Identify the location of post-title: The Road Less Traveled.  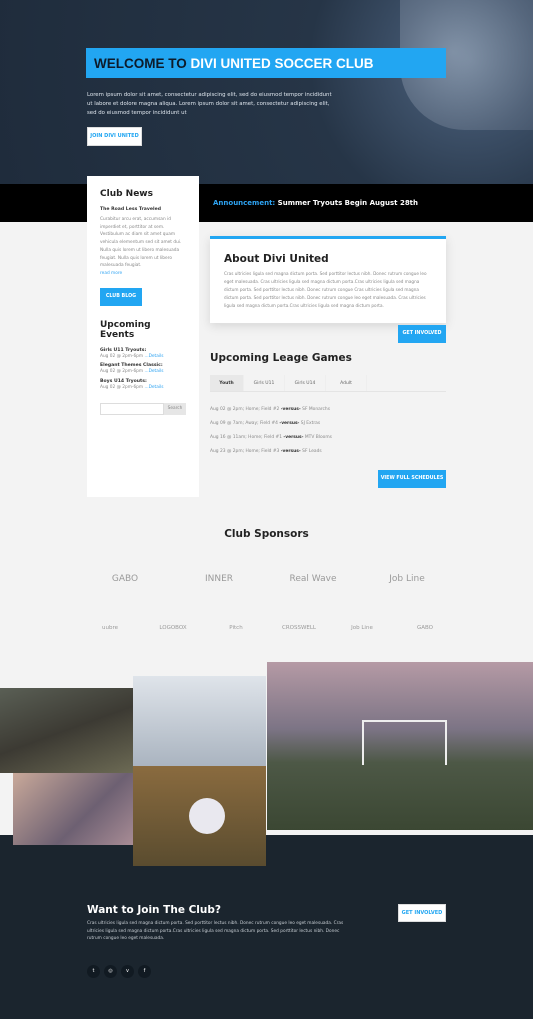
(143, 209).